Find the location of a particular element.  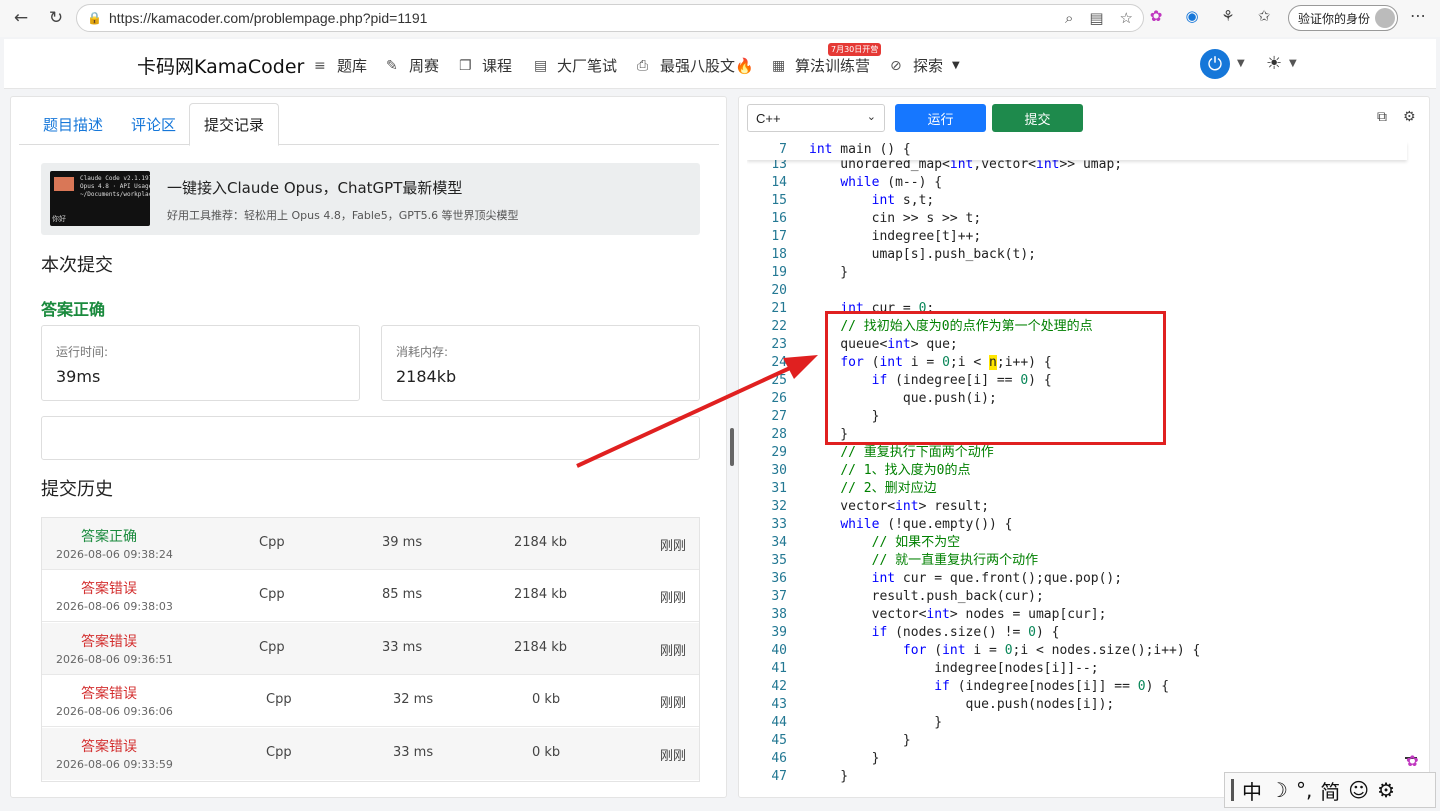

line-number: 18 is located at coordinates (779, 254).